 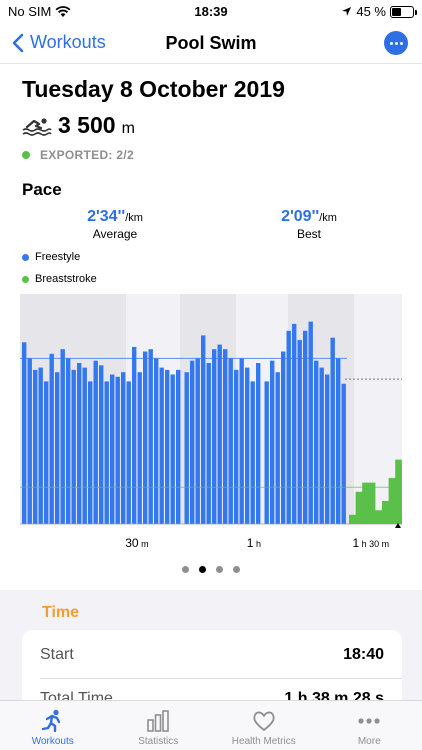 I want to click on export-status-dot, so click(x=26, y=155).